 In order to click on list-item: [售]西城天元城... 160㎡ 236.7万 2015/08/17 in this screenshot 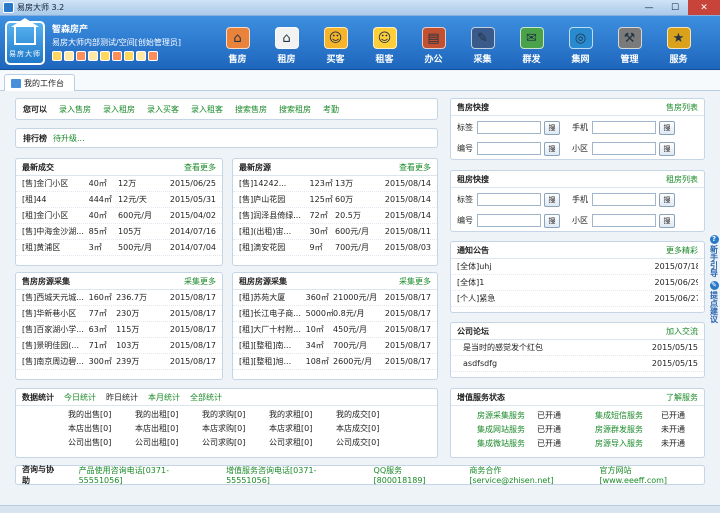, I will do `click(119, 298)`.